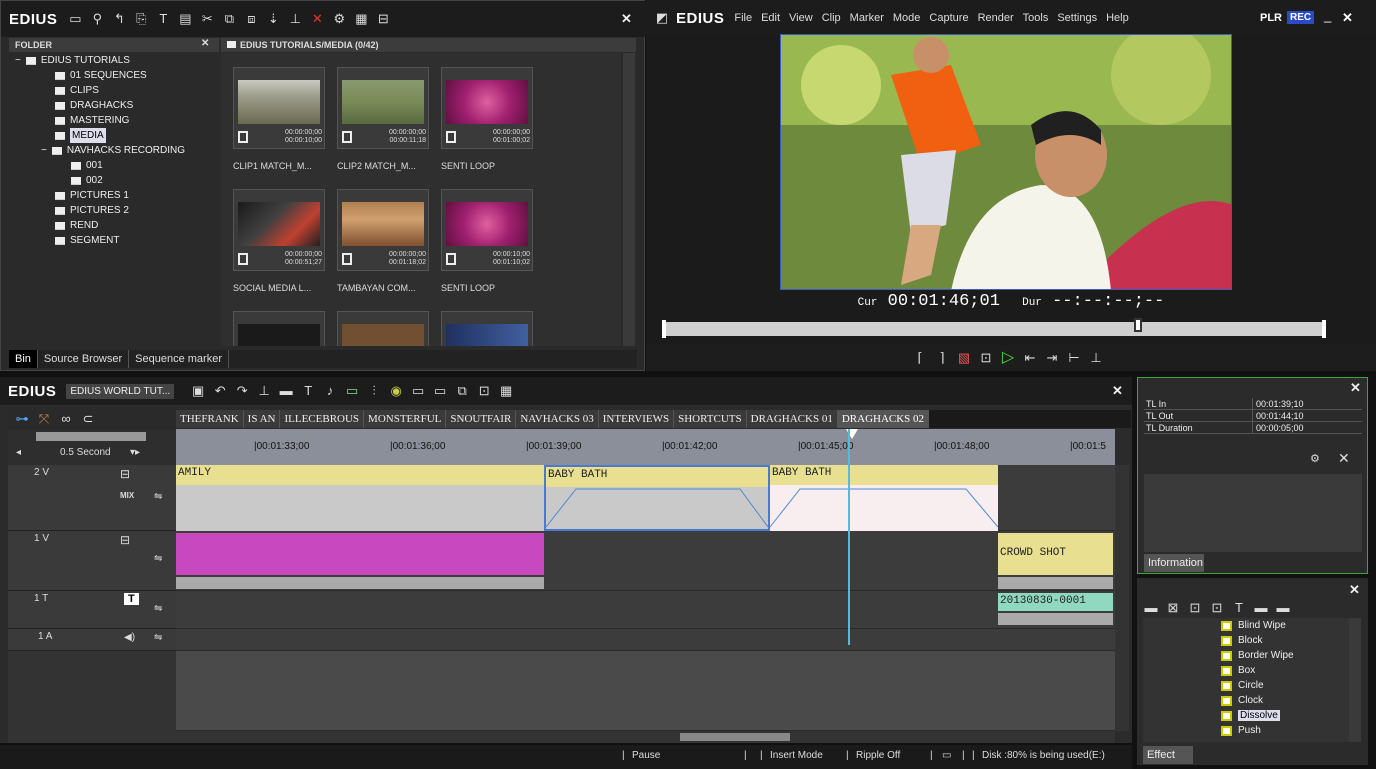 Image resolution: width=1376 pixels, height=769 pixels. I want to click on sync-lock-icon: ⤧, so click(44, 419).